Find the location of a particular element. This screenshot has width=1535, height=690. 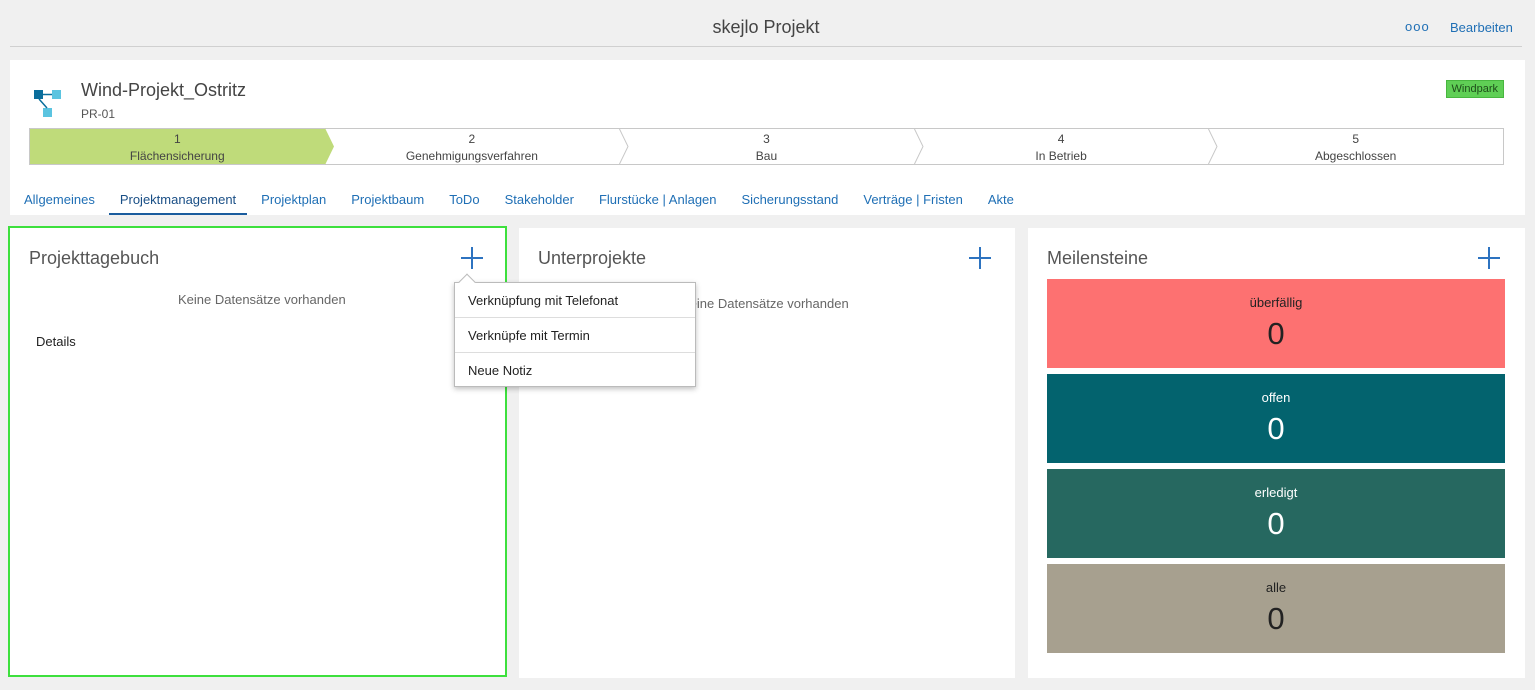

more-options-icon: ooo is located at coordinates (1417, 26).